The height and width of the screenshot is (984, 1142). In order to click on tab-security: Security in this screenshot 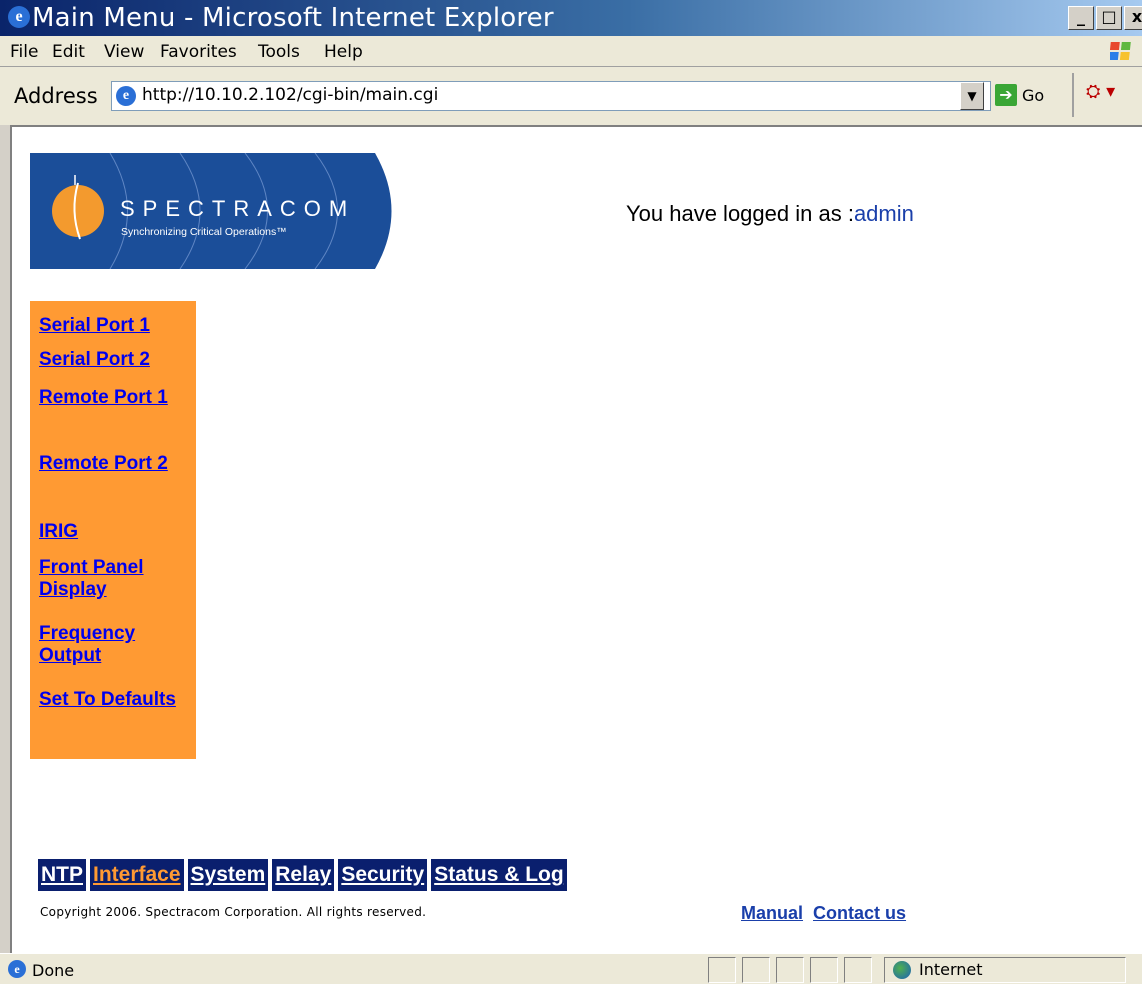, I will do `click(383, 875)`.